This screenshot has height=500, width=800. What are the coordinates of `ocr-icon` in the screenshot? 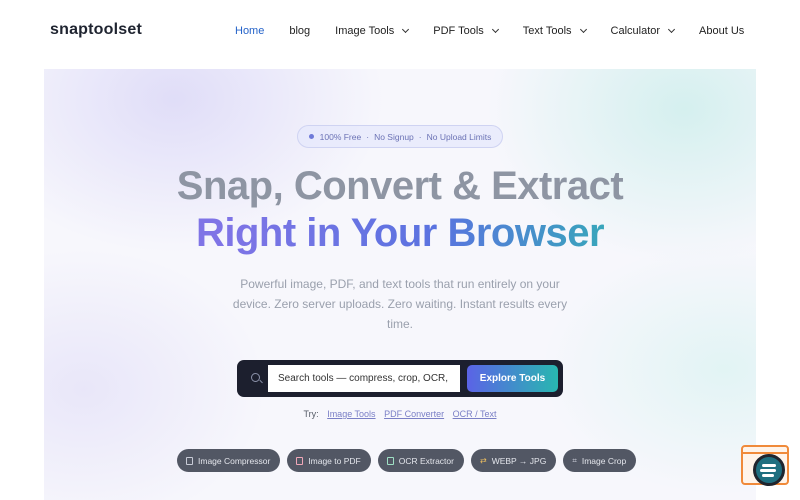 It's located at (390, 460).